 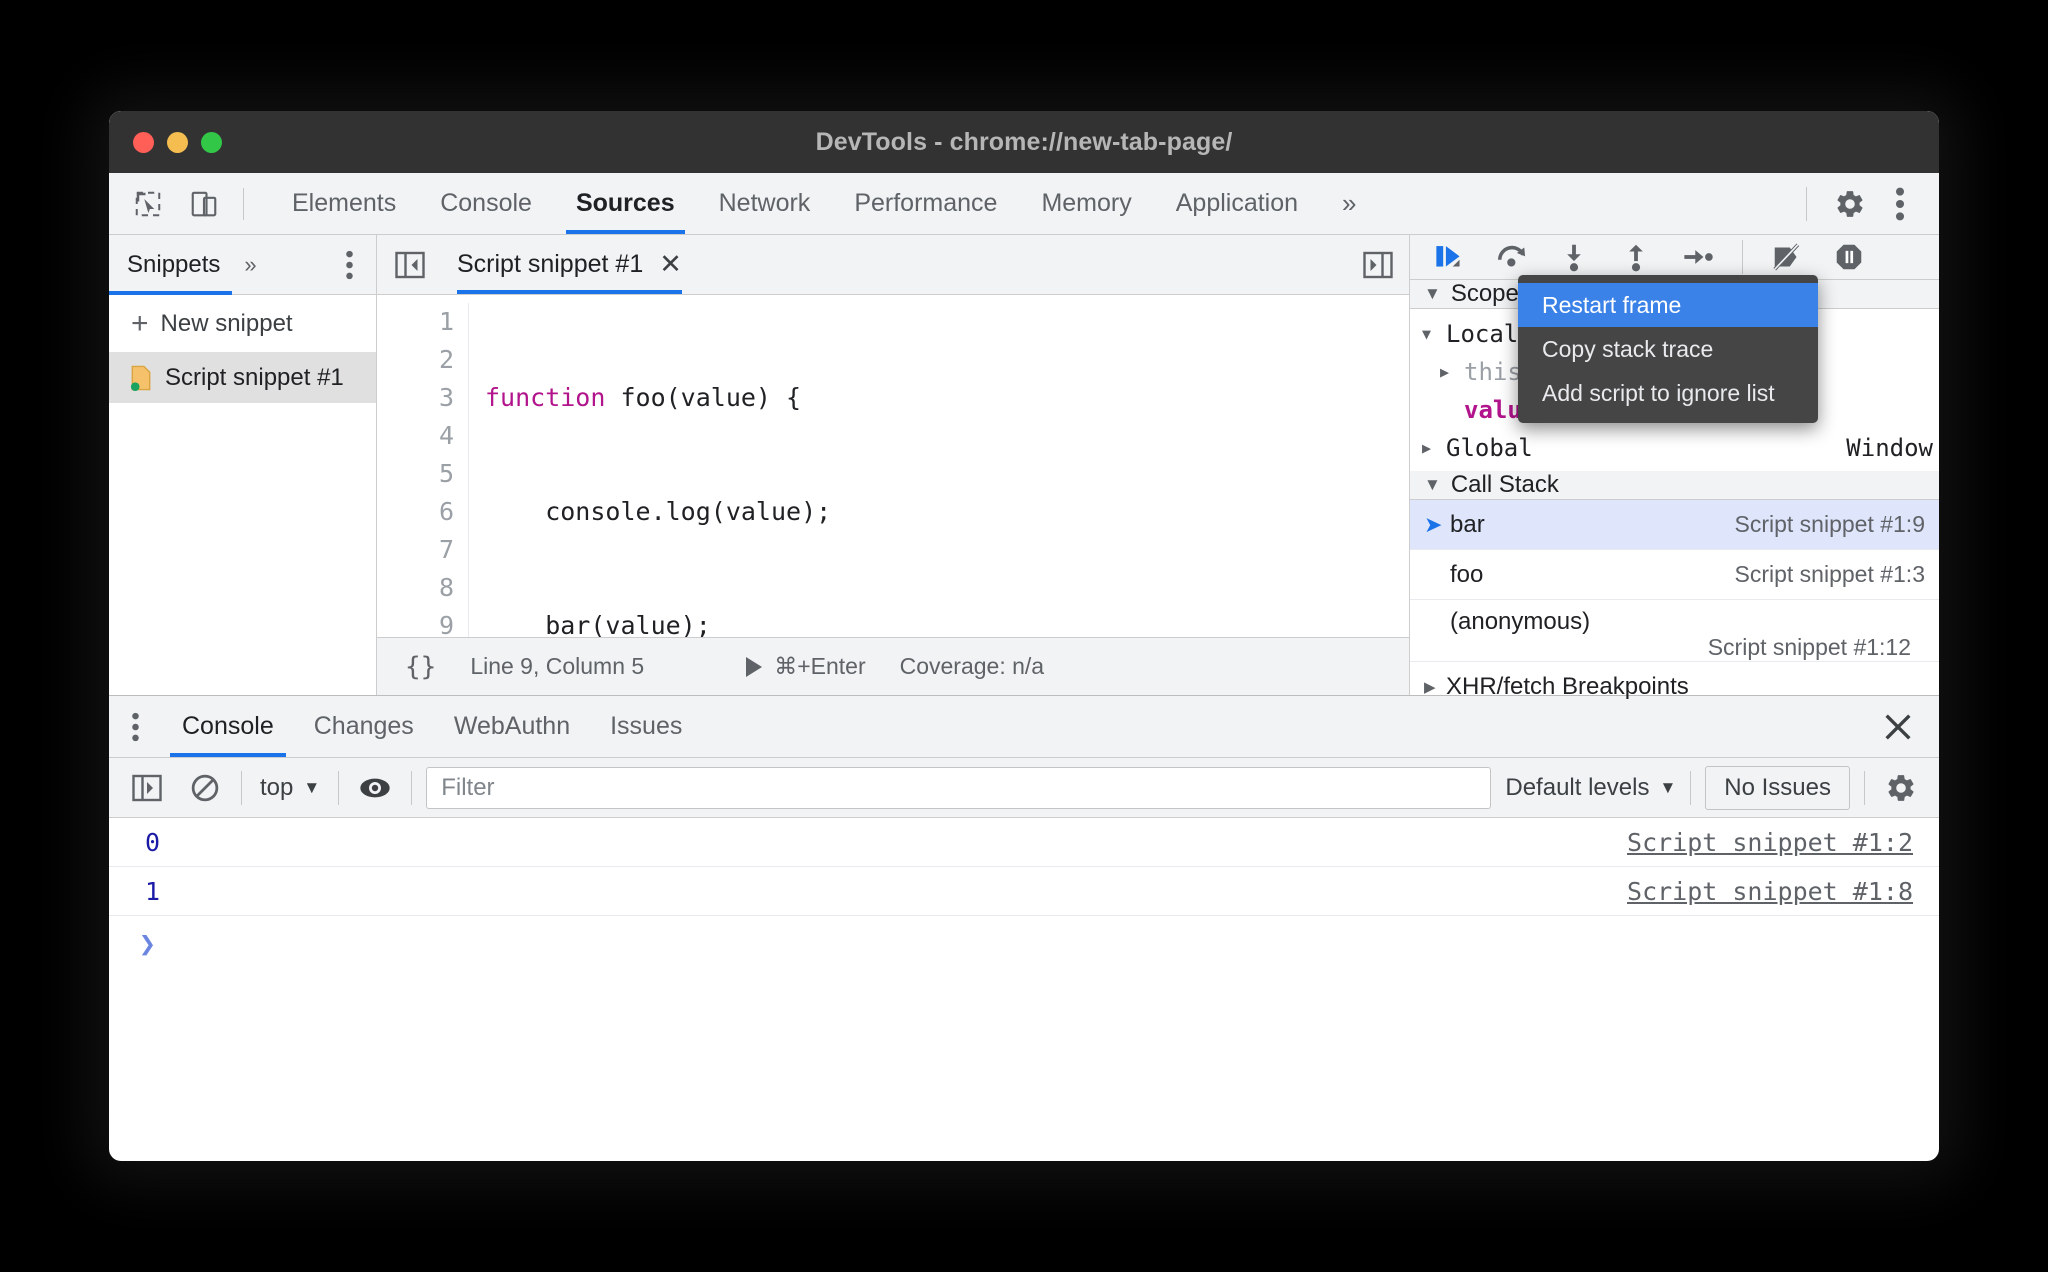 I want to click on close-drawer-icon, so click(x=1910, y=727).